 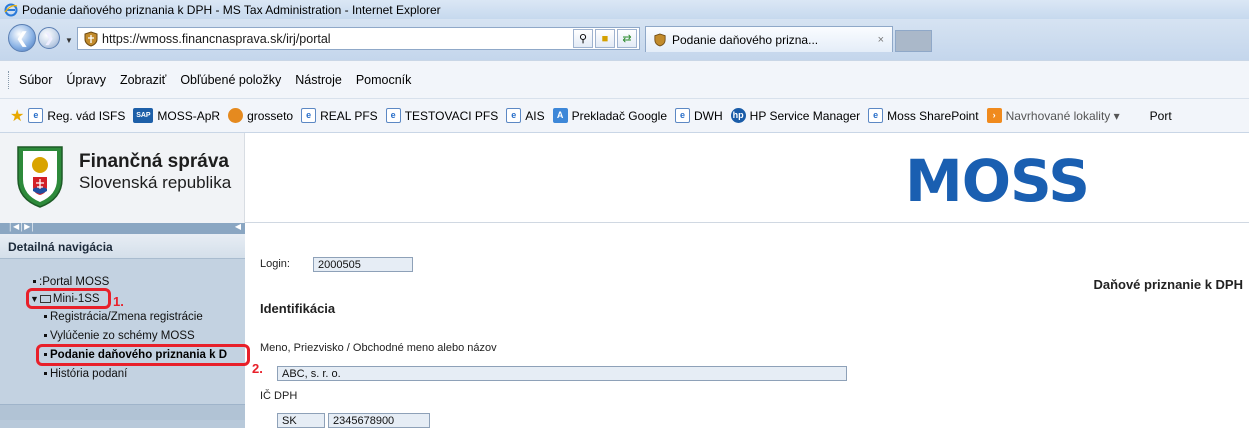 I want to click on back-button: ❮, so click(x=22, y=38).